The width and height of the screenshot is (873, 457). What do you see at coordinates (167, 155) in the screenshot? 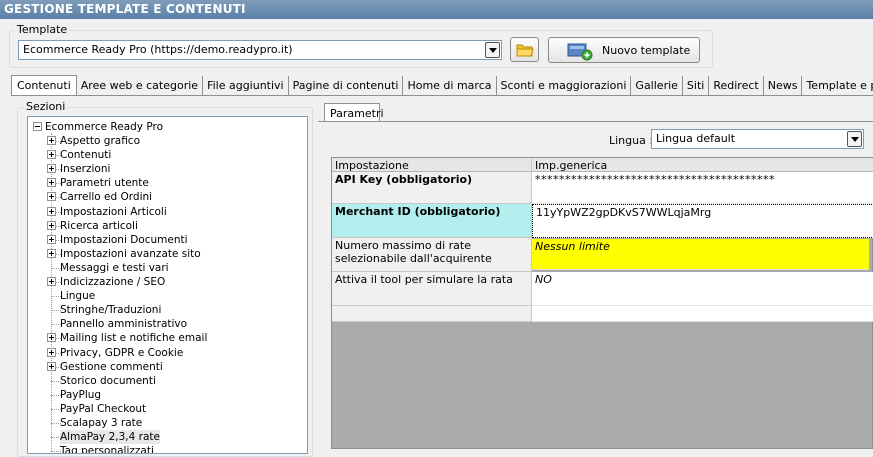
I see `tree-item: Contenuti` at bounding box center [167, 155].